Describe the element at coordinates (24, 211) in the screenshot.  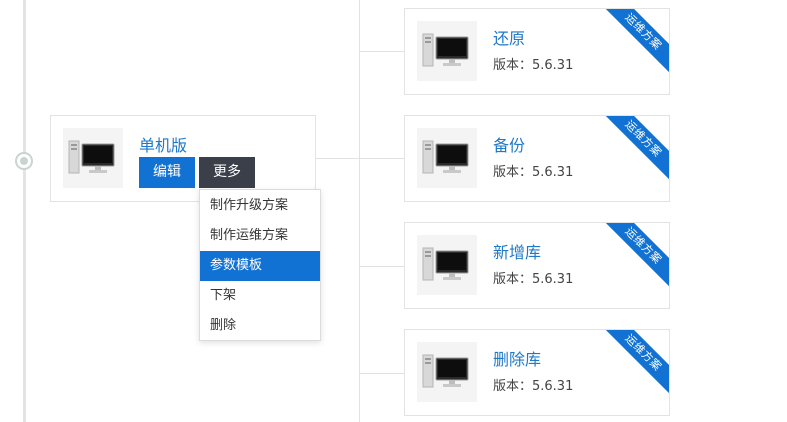
I see `timeline-line` at that location.